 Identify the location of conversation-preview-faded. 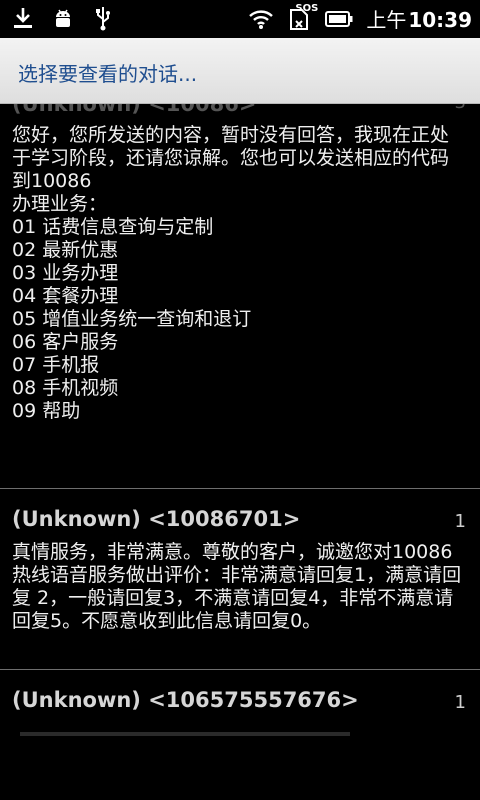
(200, 729).